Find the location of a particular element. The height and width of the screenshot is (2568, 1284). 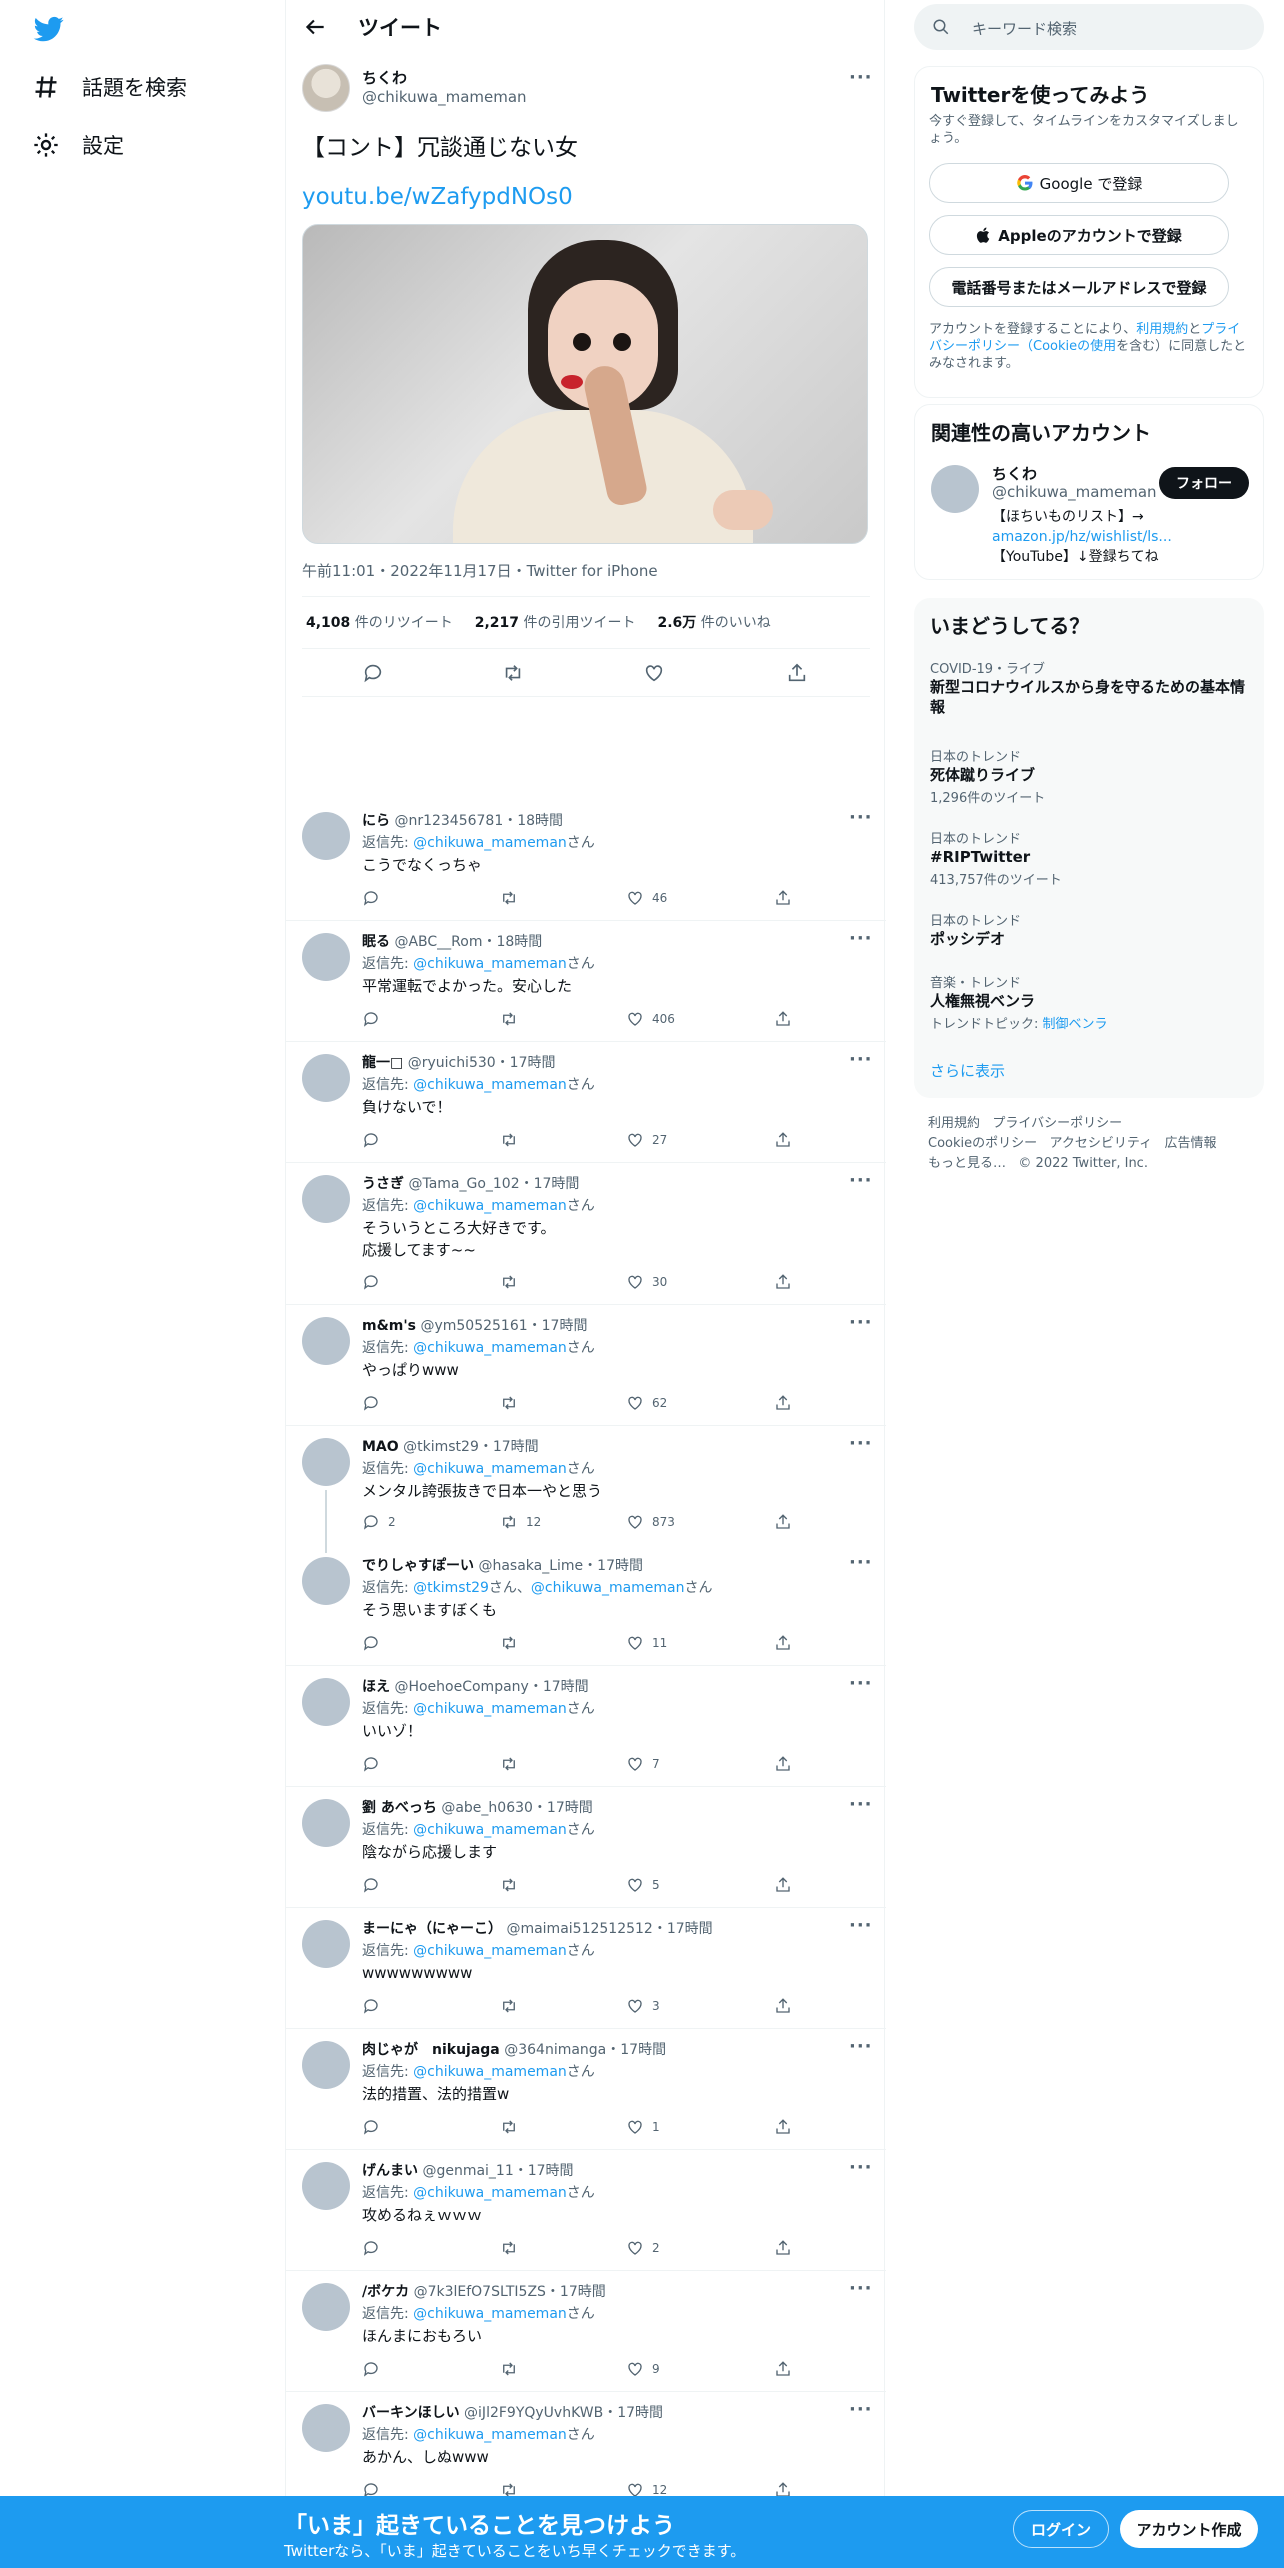

footer-cookie: Cookieのポリシー is located at coordinates (982, 1143).